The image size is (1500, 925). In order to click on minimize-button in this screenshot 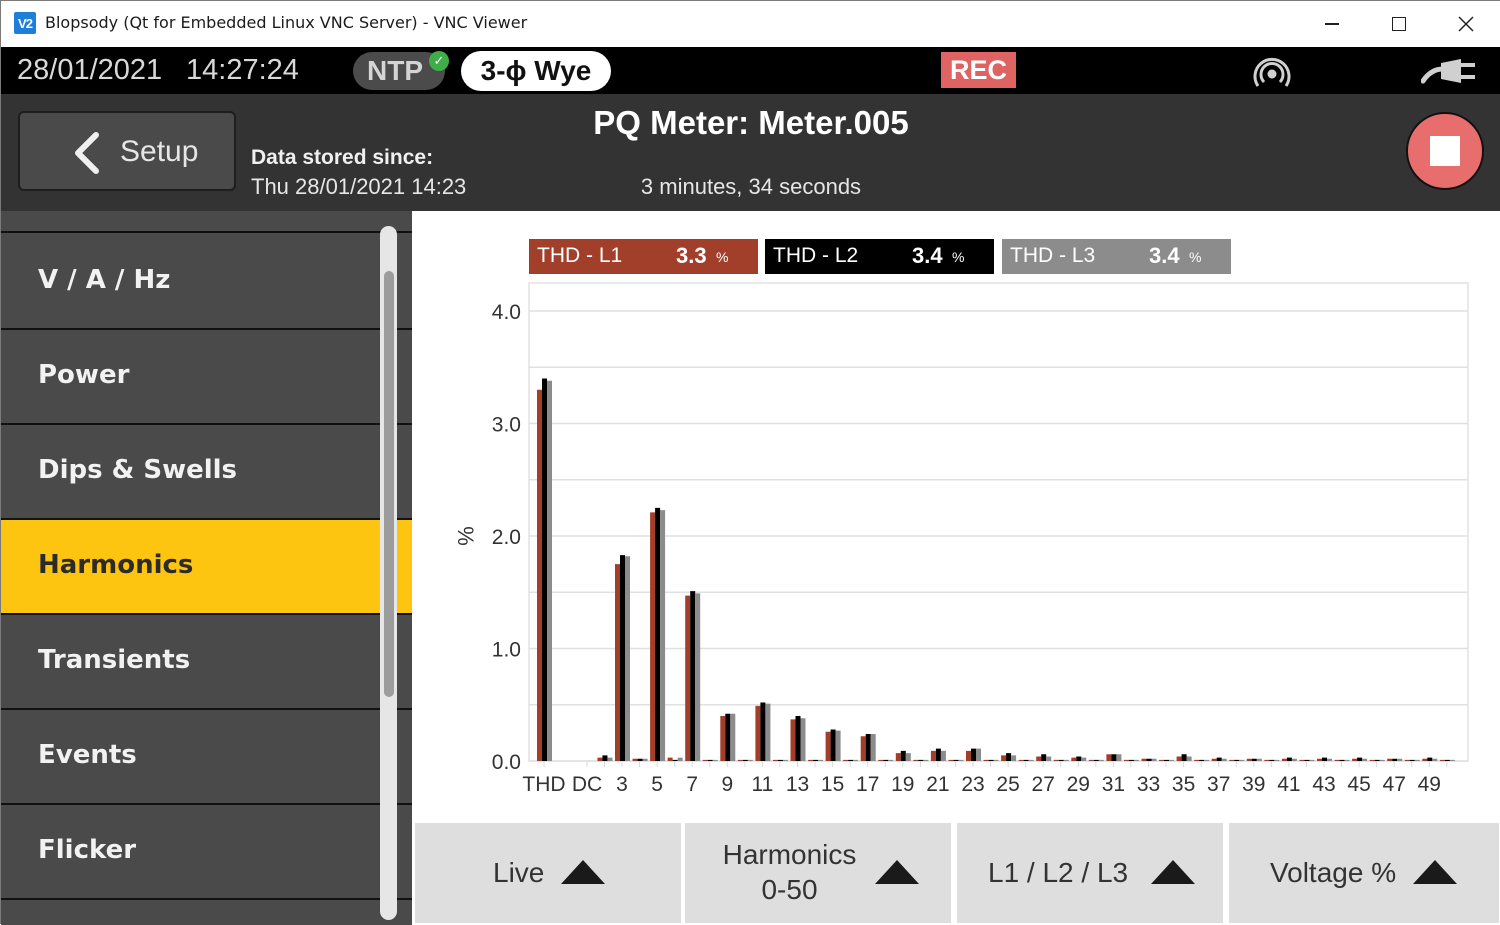, I will do `click(1332, 24)`.